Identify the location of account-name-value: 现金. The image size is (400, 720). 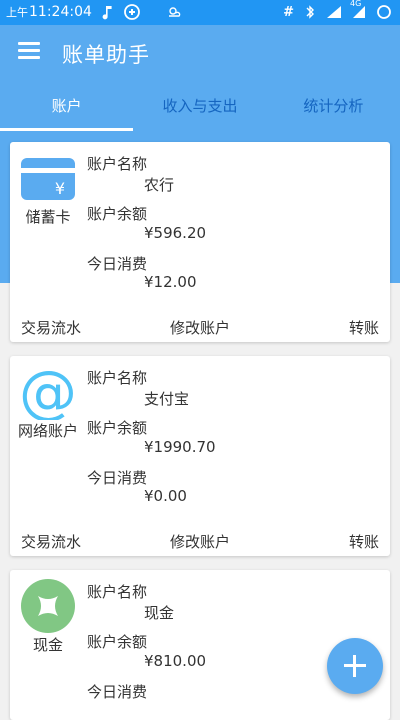
(159, 613).